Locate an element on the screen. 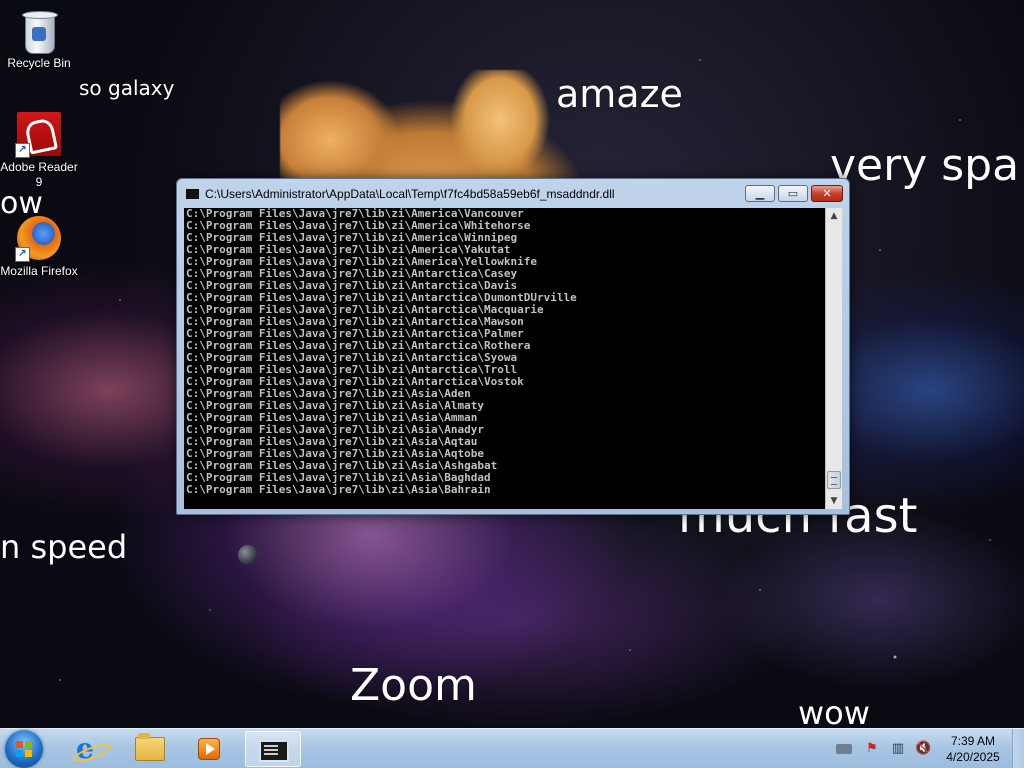 The width and height of the screenshot is (1024, 768). planet is located at coordinates (248, 555).